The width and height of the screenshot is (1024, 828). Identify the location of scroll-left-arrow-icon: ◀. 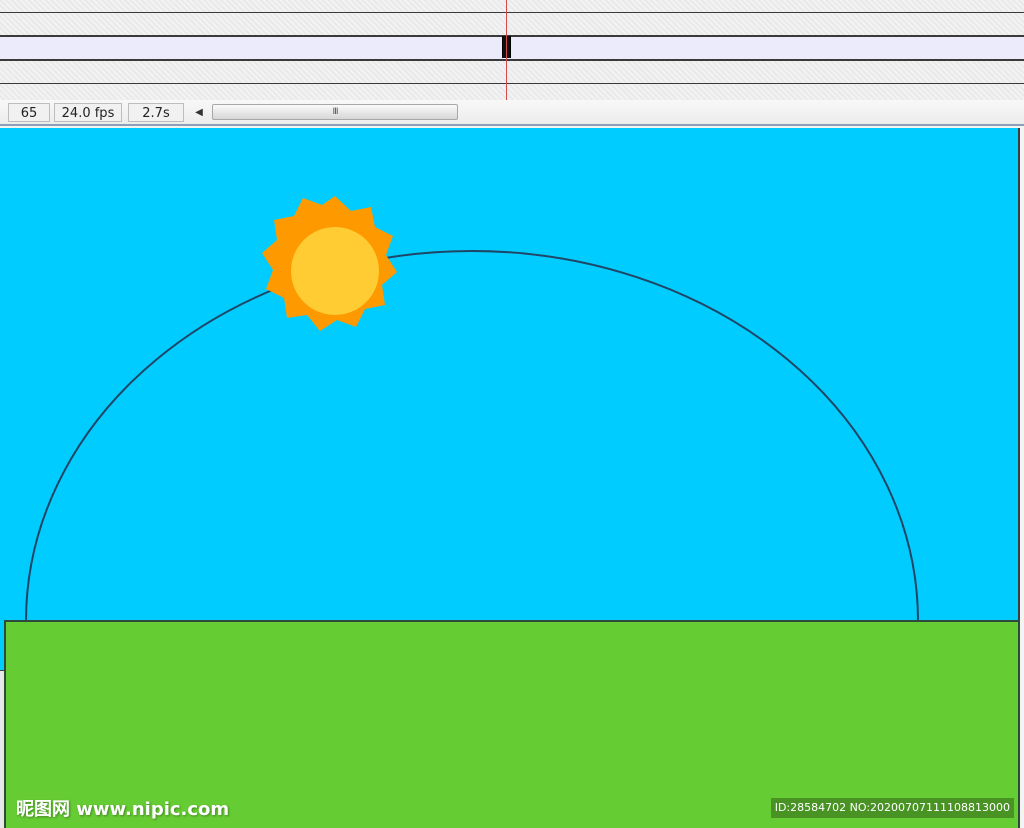
(199, 113).